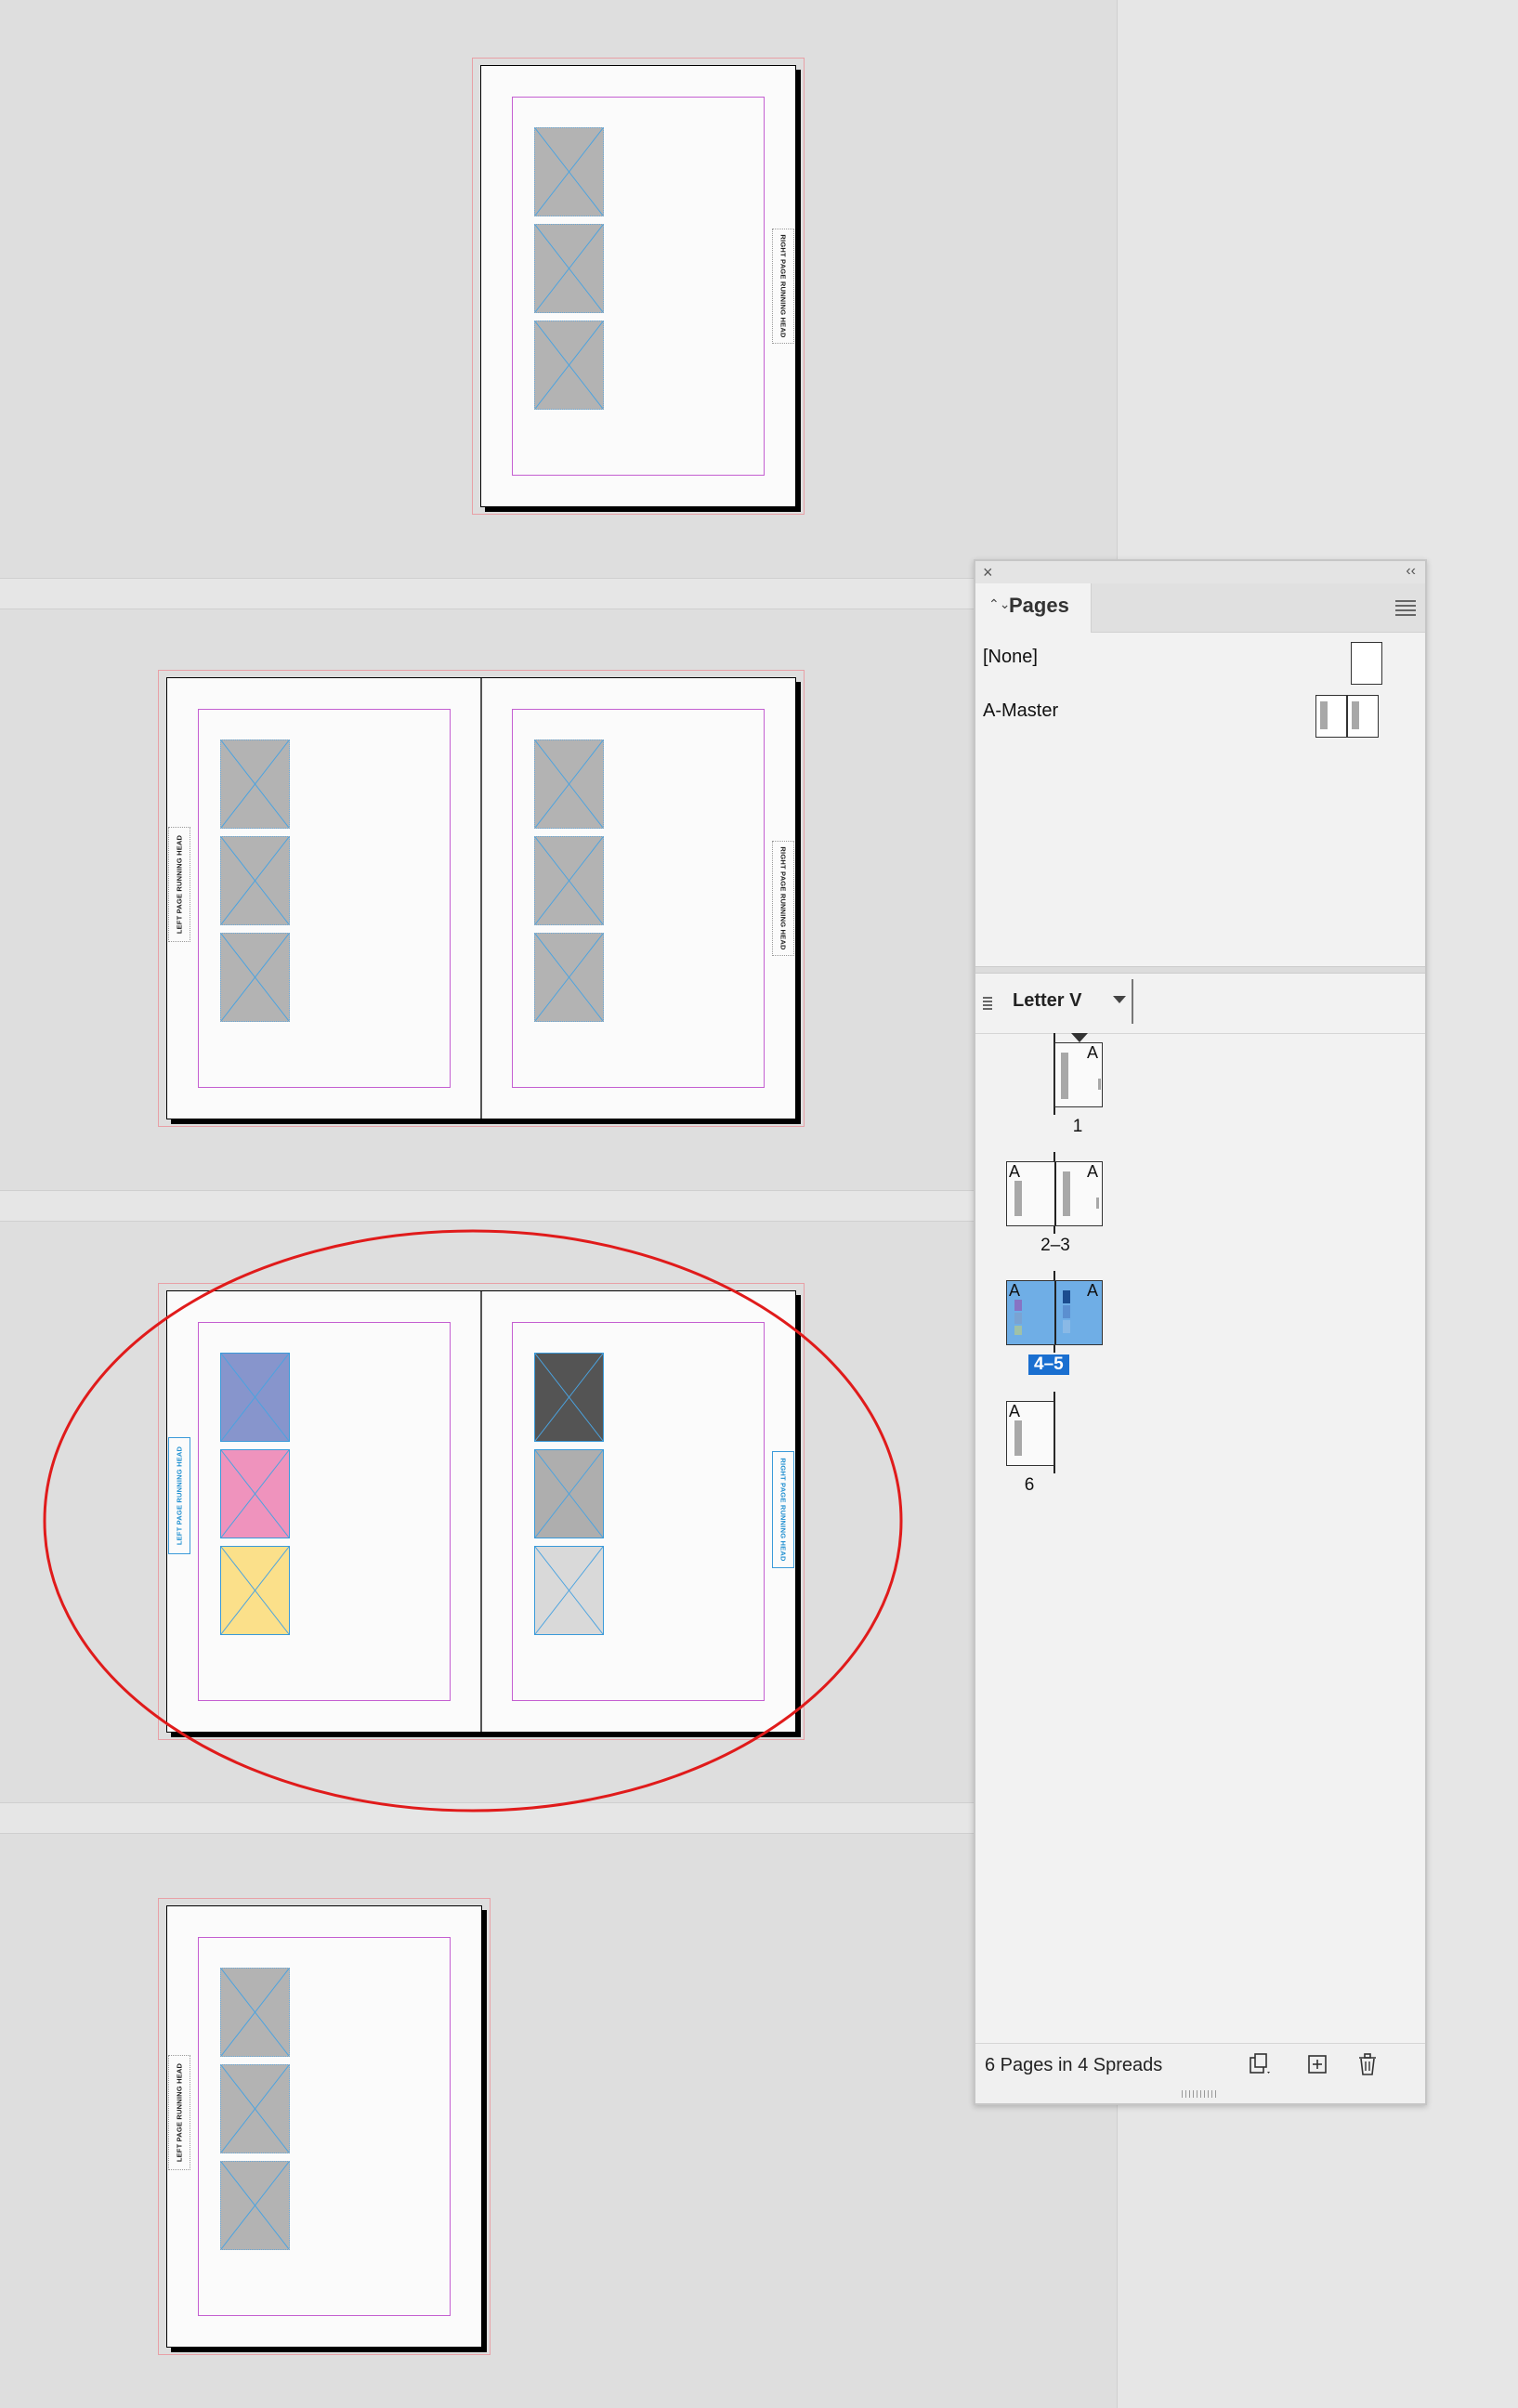 Image resolution: width=1518 pixels, height=2408 pixels. What do you see at coordinates (1056, 1246) in the screenshot?
I see `thumb-label-2-3: 2–3` at bounding box center [1056, 1246].